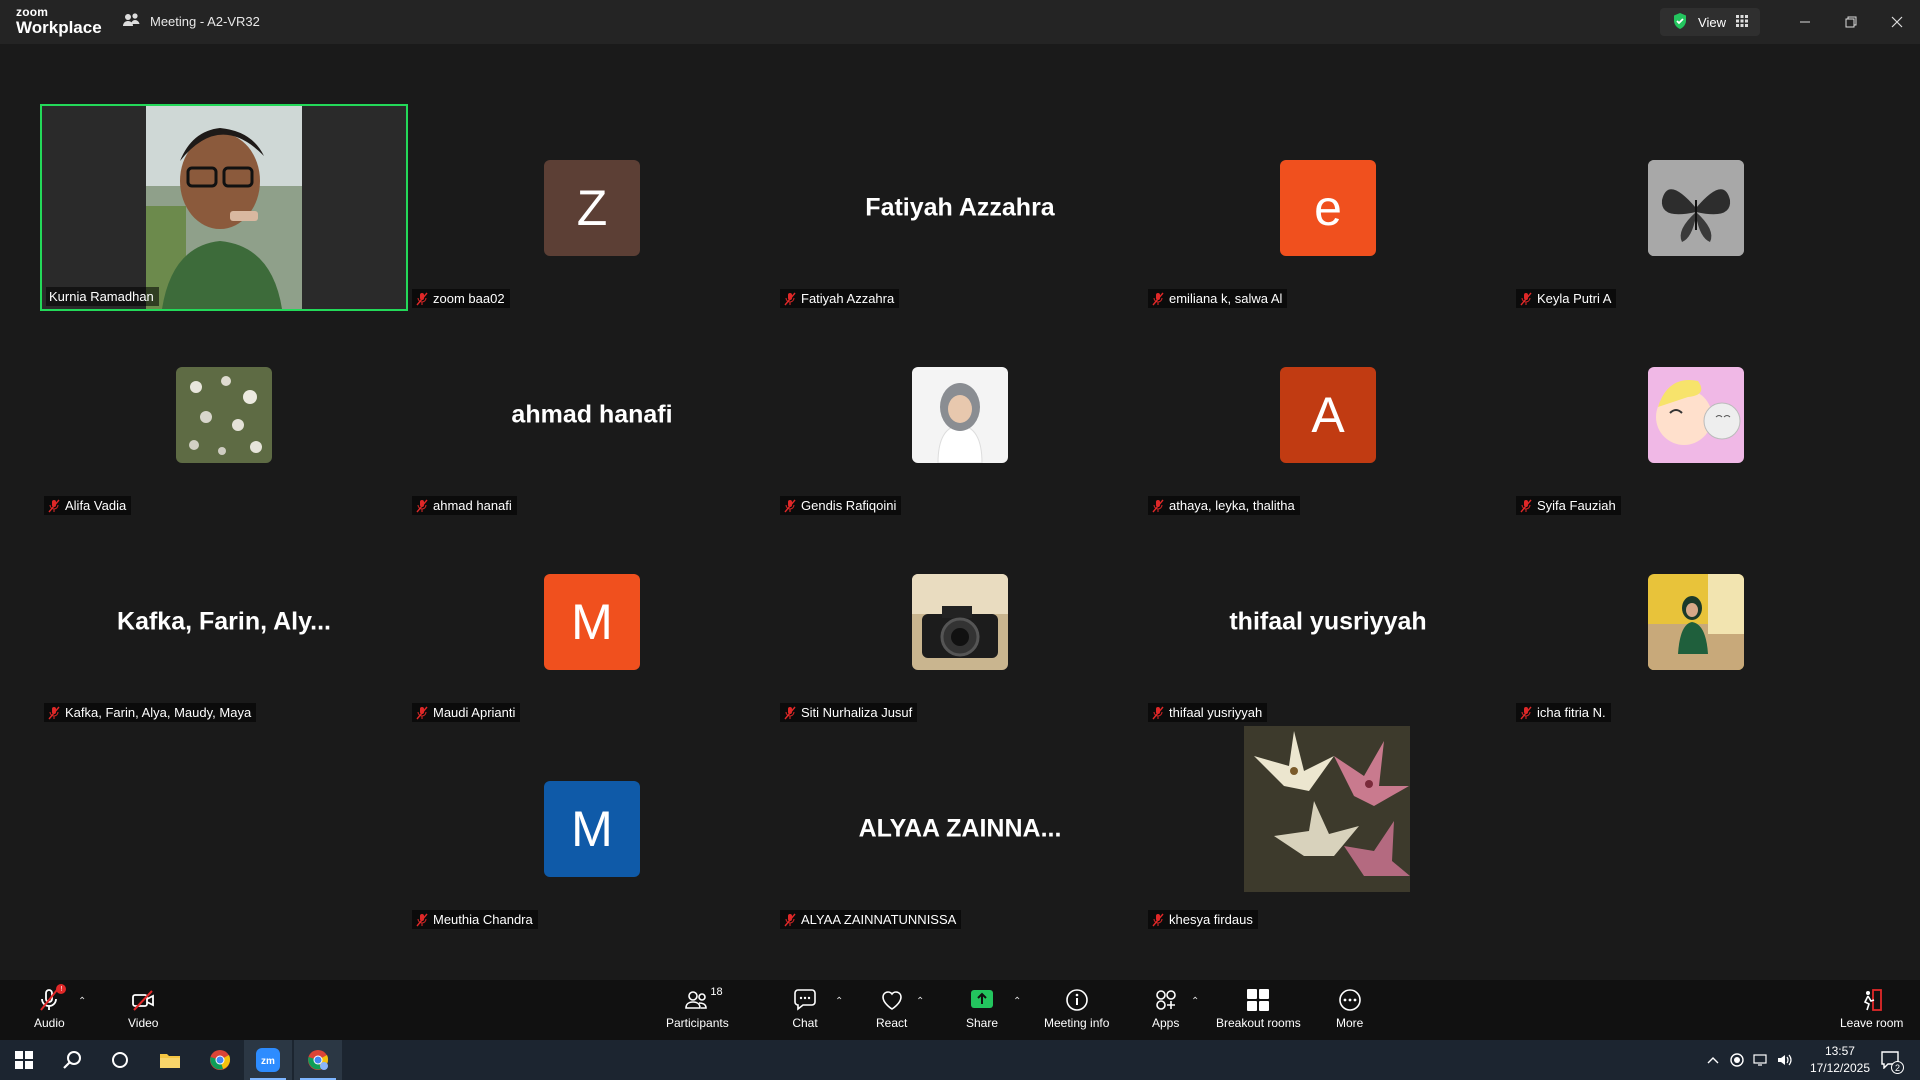 This screenshot has height=1080, width=1920. What do you see at coordinates (1165, 1011) in the screenshot?
I see `apps-button: Apps` at bounding box center [1165, 1011].